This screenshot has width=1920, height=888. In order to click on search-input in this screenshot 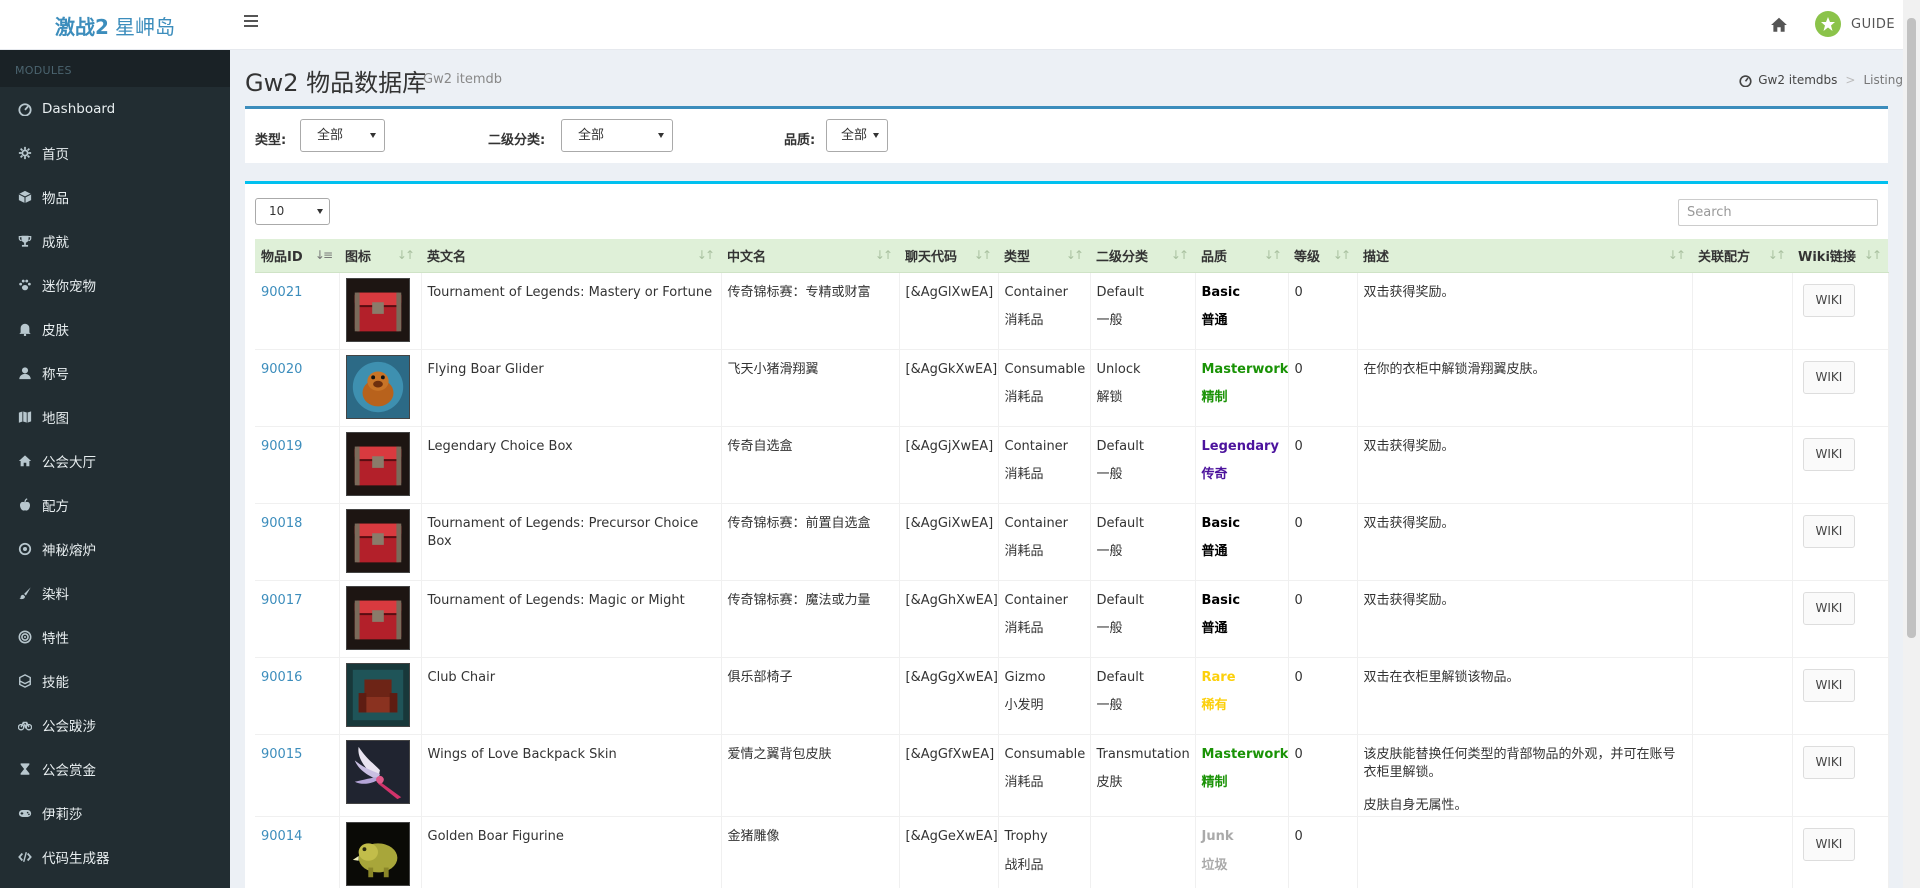, I will do `click(1778, 212)`.